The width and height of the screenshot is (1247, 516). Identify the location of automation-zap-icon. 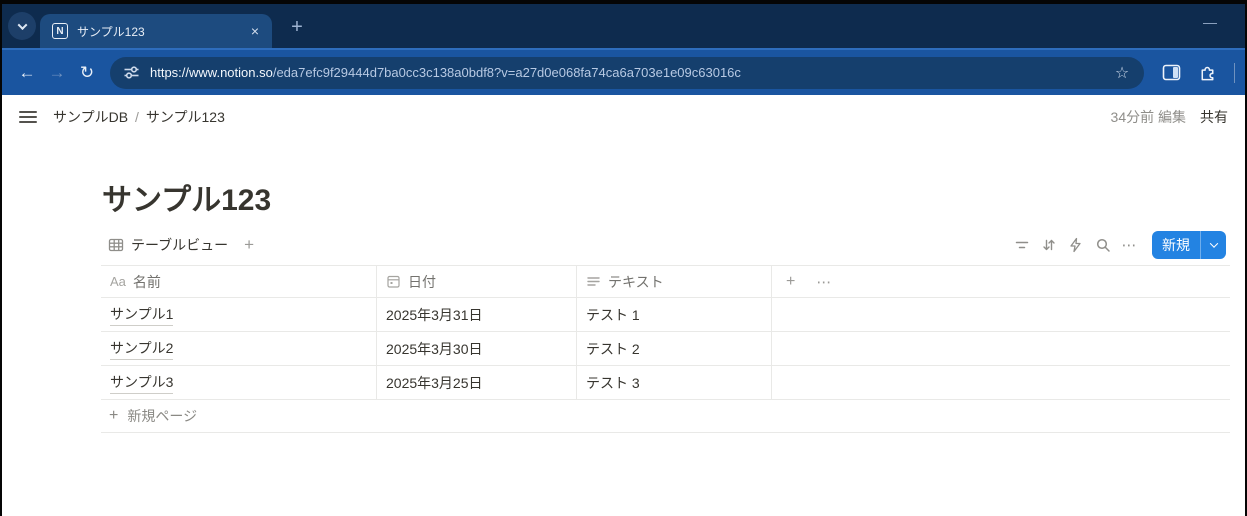
(1075, 245).